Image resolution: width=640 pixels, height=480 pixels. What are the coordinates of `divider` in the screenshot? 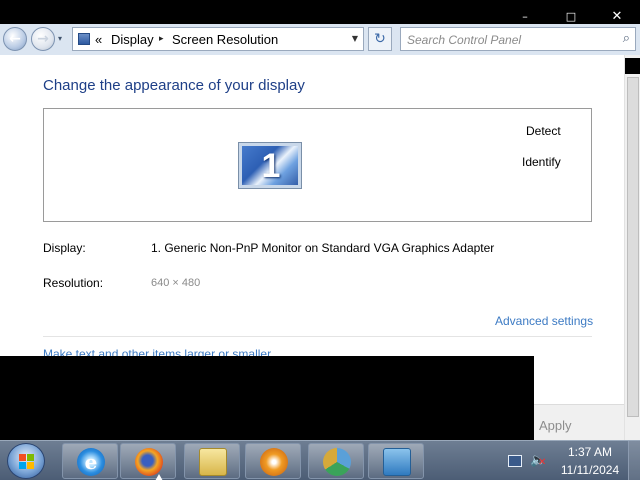 It's located at (317, 336).